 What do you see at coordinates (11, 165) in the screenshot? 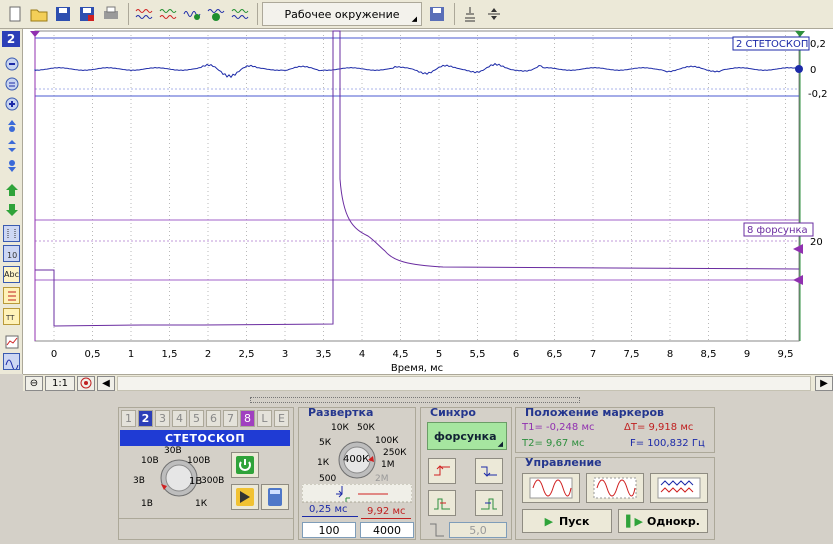
I see `shift-down-icon` at bounding box center [11, 165].